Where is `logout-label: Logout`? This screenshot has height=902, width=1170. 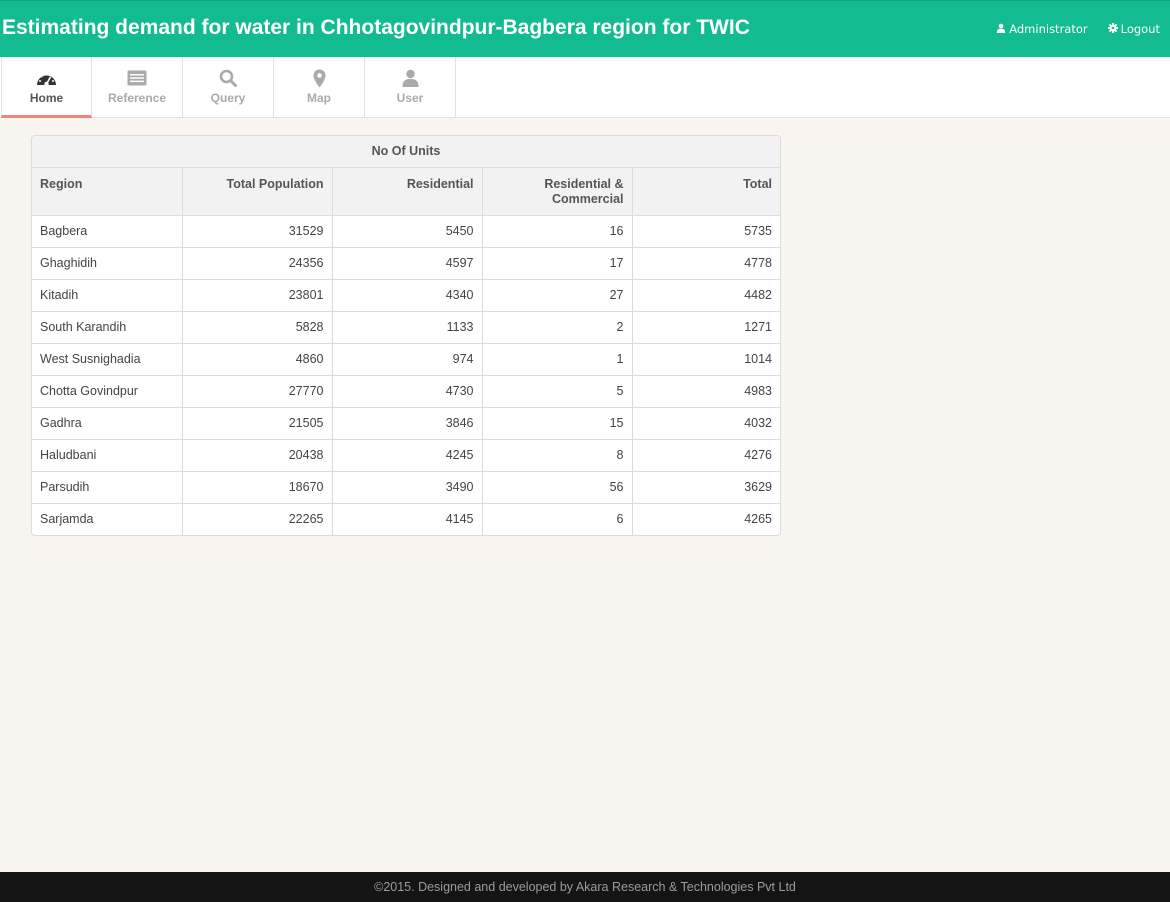
logout-label: Logout is located at coordinates (1140, 29).